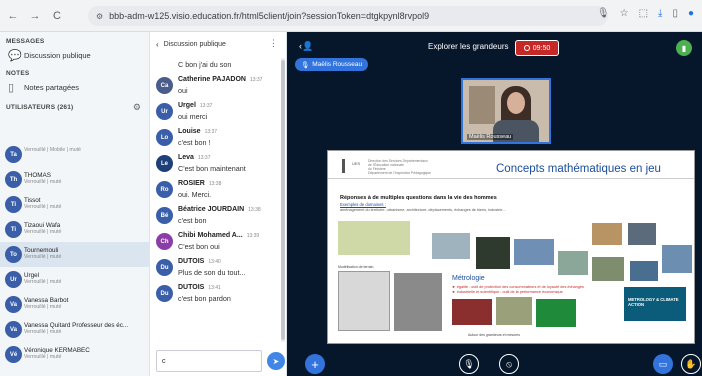  Describe the element at coordinates (40, 107) in the screenshot. I see `users-heading: UTILISATEURS (261)` at that location.